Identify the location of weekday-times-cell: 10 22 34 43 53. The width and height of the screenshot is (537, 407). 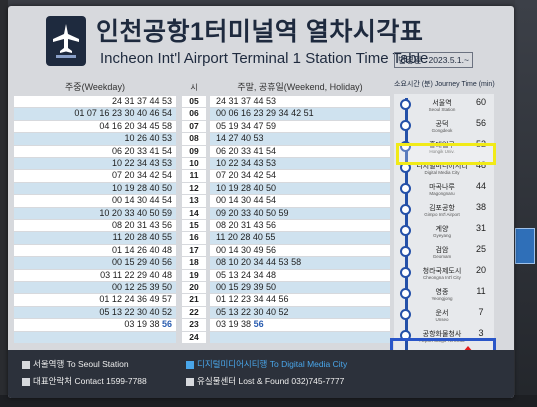
(95, 164).